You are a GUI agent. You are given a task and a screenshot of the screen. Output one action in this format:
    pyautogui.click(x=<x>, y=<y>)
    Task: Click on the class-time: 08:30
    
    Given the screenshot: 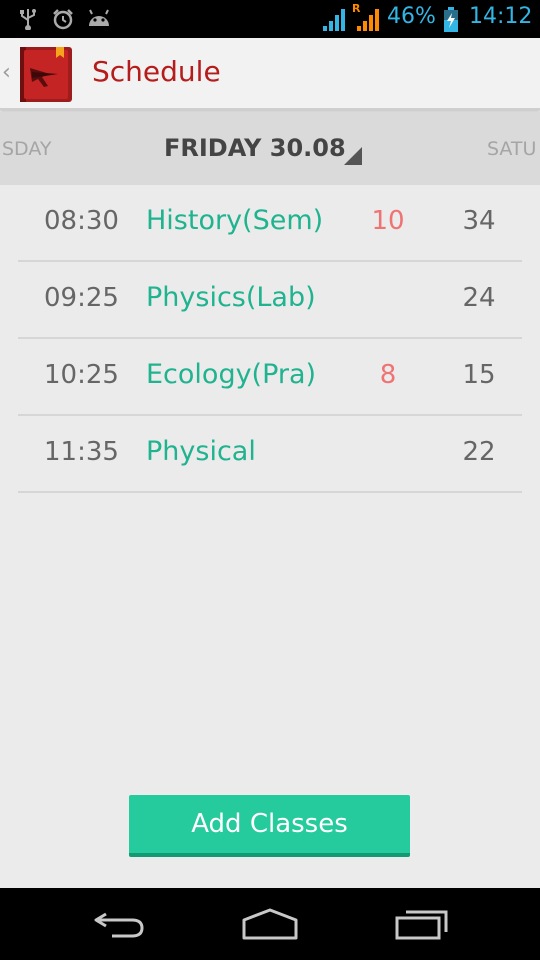 What is the action you would take?
    pyautogui.click(x=81, y=221)
    